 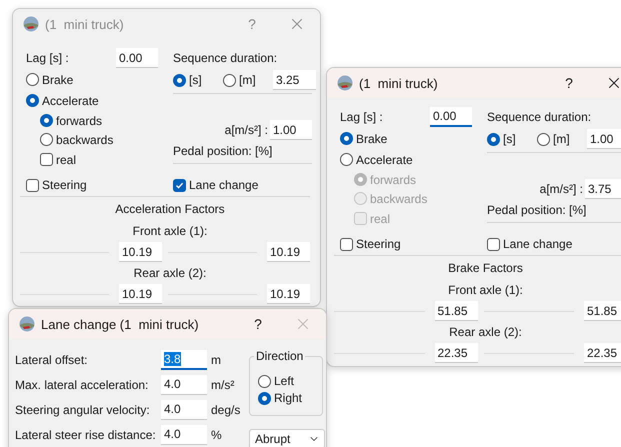 I want to click on direction-radio: forwards, so click(x=71, y=121).